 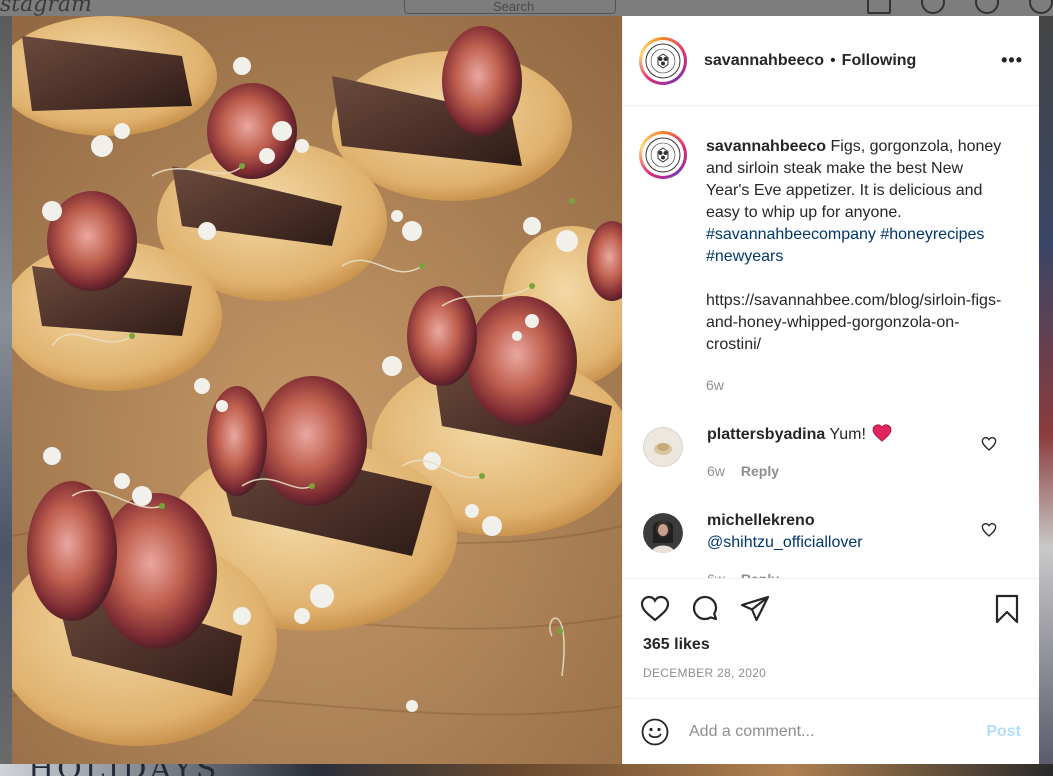 I want to click on post-date: DECEMBER 28, 2020, so click(x=833, y=673).